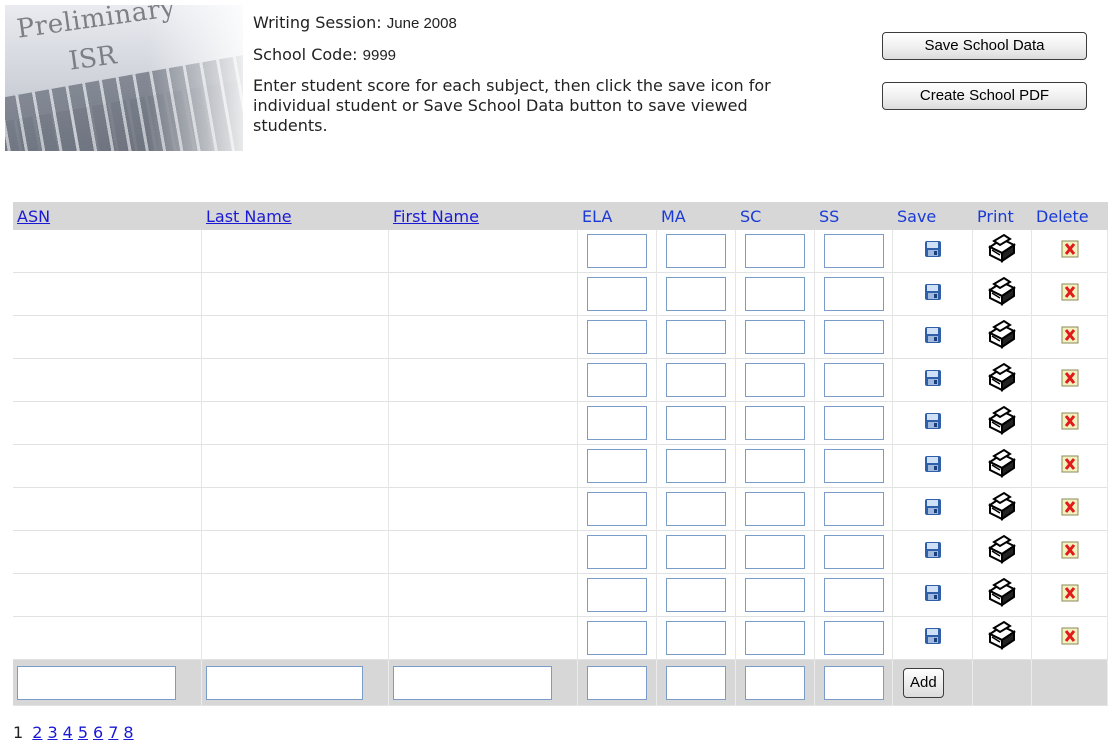 Image resolution: width=1113 pixels, height=749 pixels. Describe the element at coordinates (96, 682) in the screenshot. I see `new-asn-input` at that location.